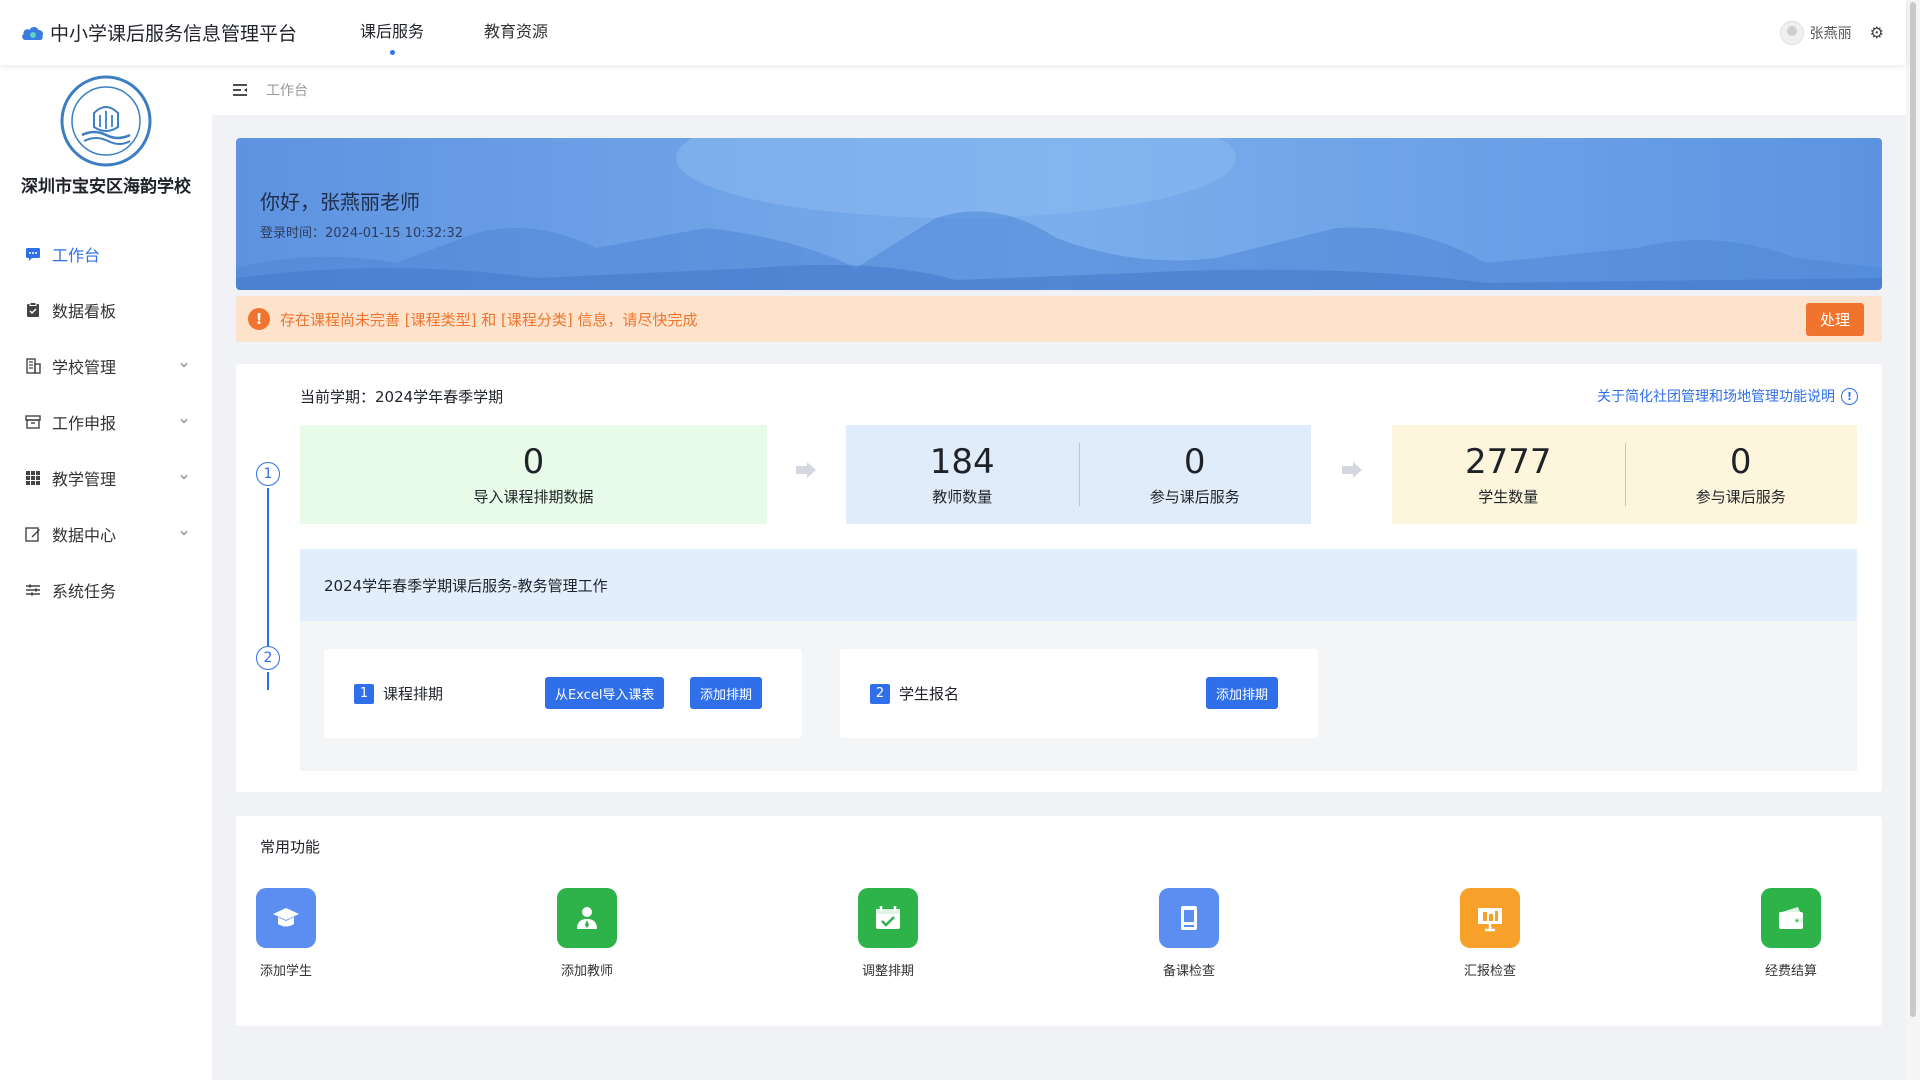 The width and height of the screenshot is (1920, 1080). What do you see at coordinates (962, 462) in the screenshot?
I see `stat-value: 184` at bounding box center [962, 462].